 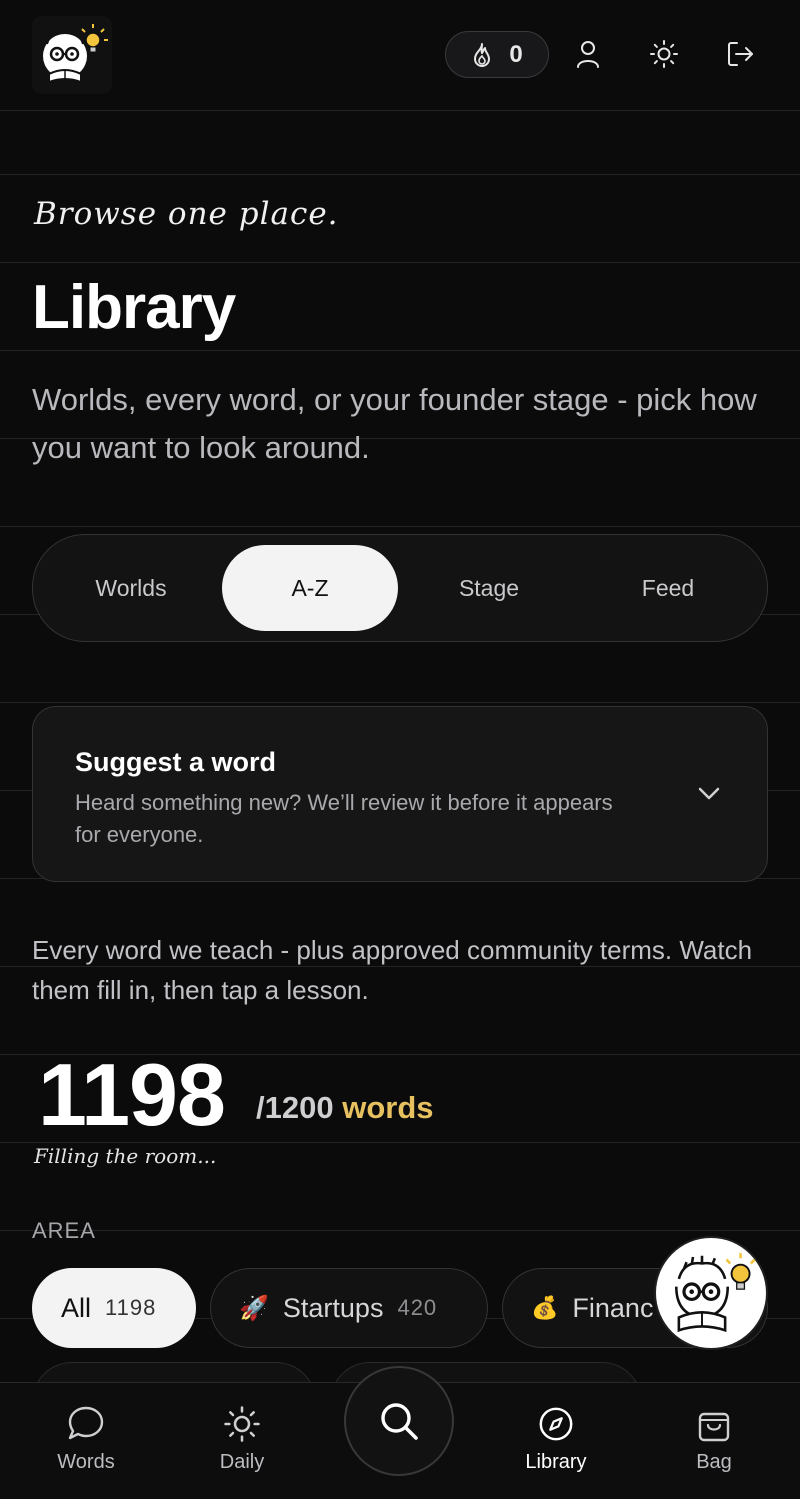 What do you see at coordinates (186, 214) in the screenshot?
I see `page-tagline: Browse one place.` at bounding box center [186, 214].